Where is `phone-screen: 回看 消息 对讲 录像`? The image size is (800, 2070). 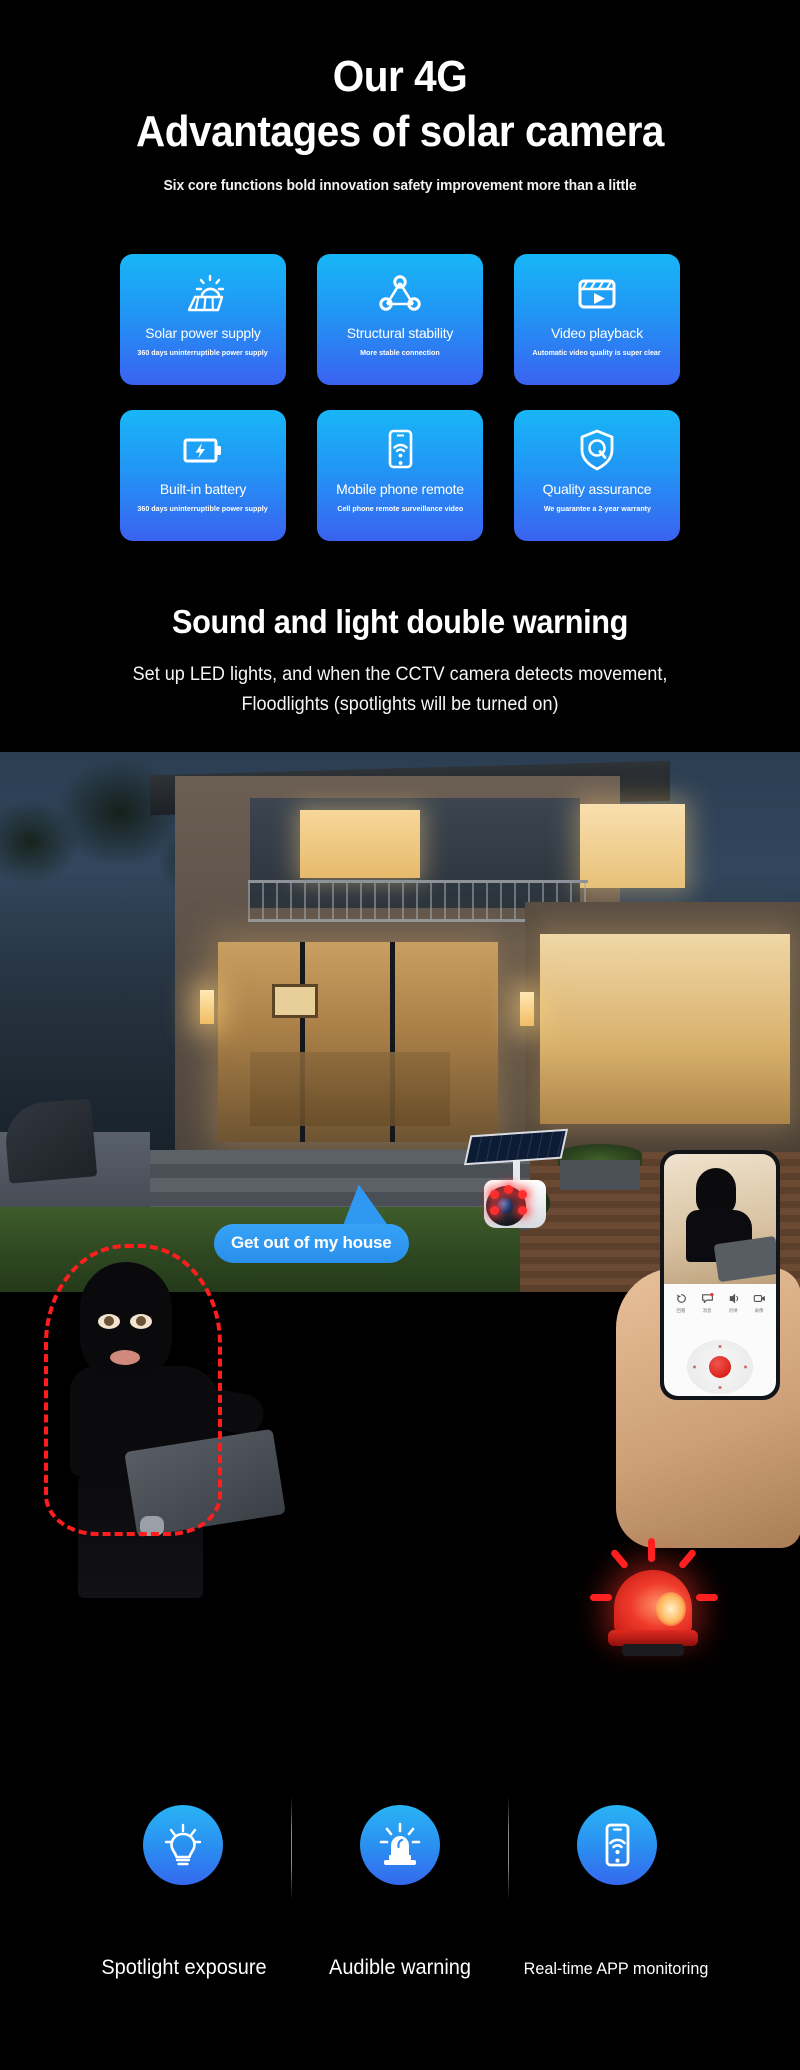 phone-screen: 回看 消息 对讲 录像 is located at coordinates (720, 1275).